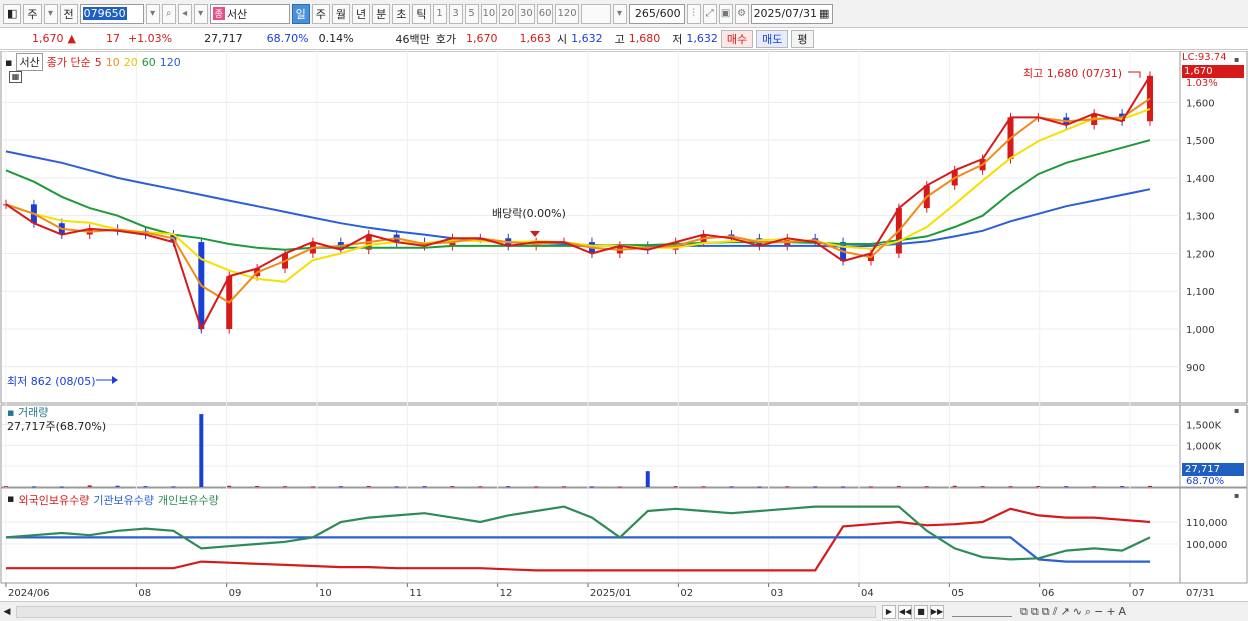 This screenshot has width=1248, height=621. I want to click on interval-5: 5, so click(471, 13).